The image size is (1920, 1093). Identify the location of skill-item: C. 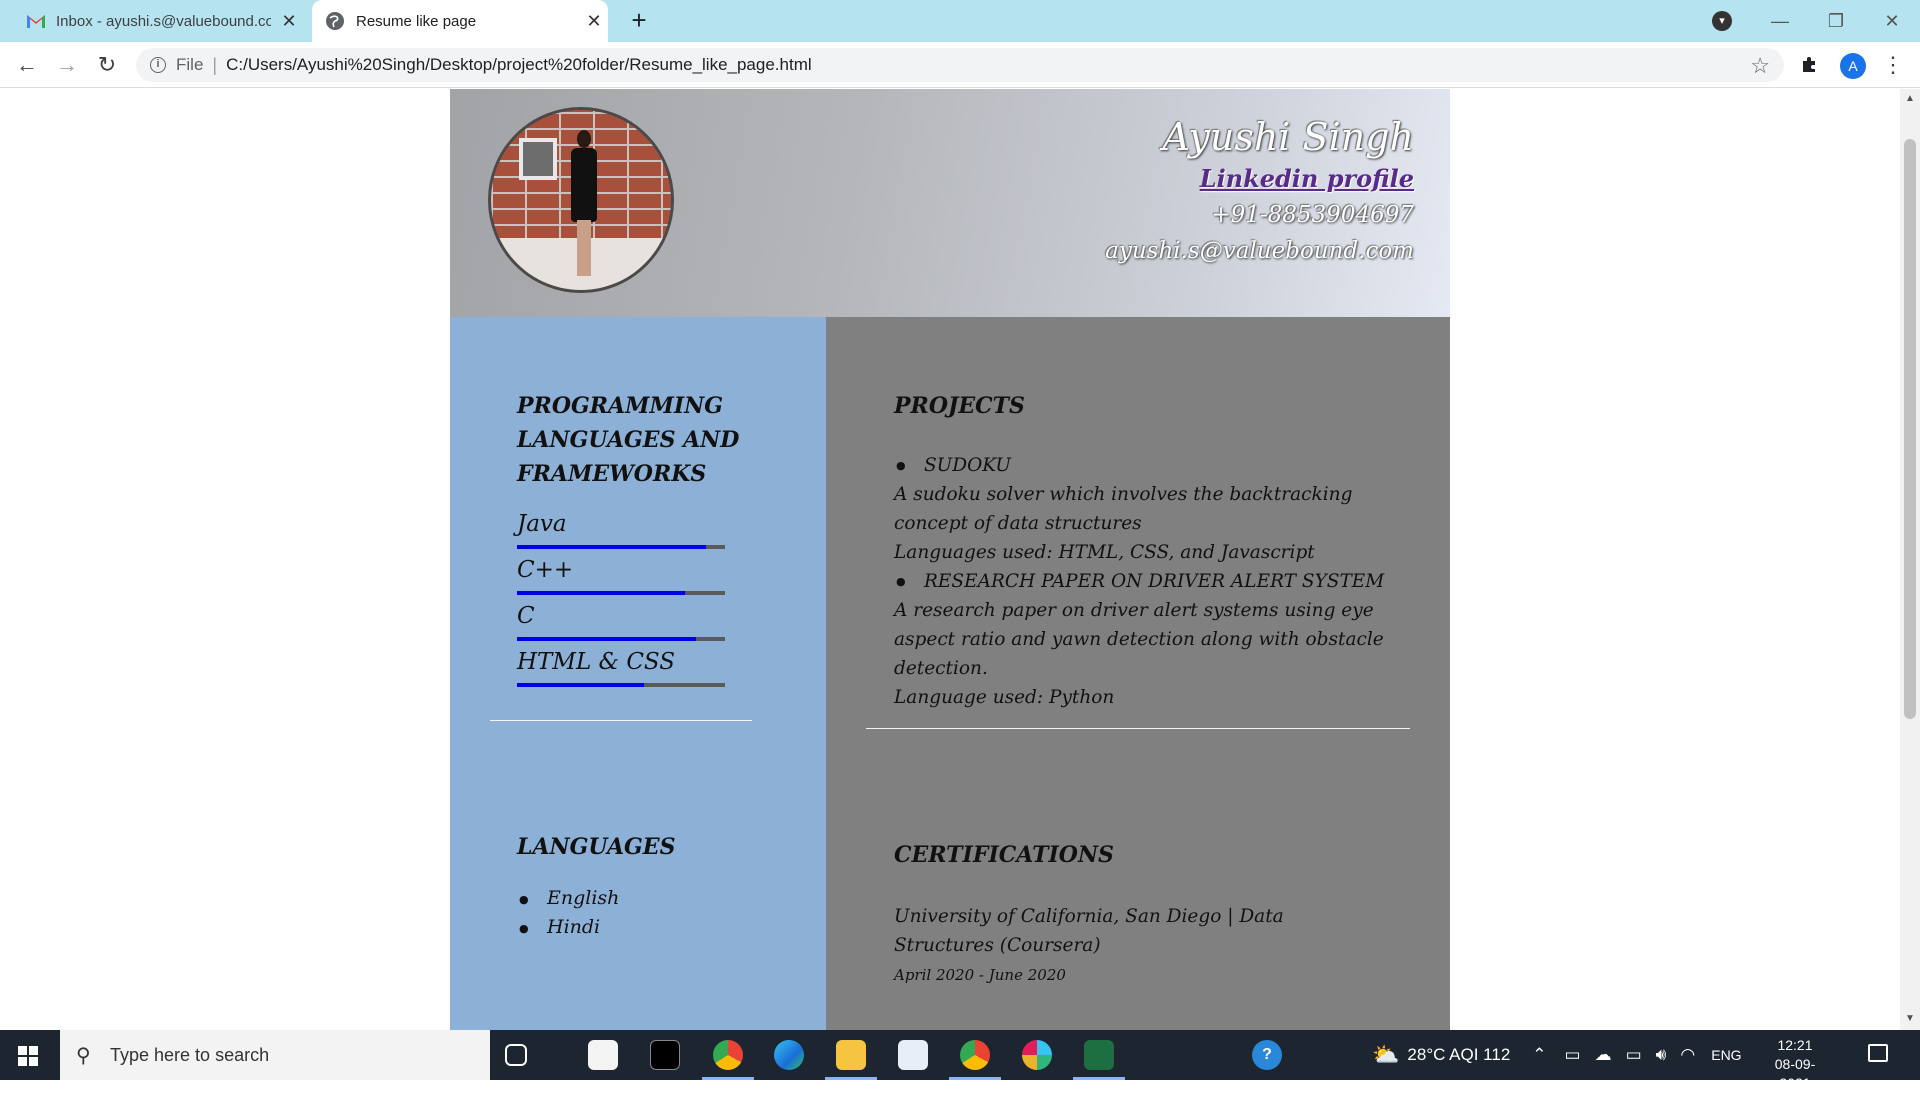
(621, 621).